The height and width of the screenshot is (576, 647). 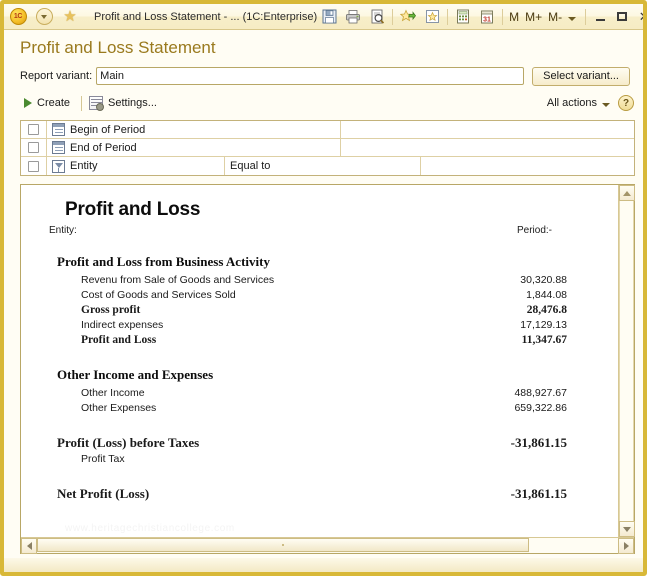 What do you see at coordinates (283, 545) in the screenshot?
I see `horizontal-scroll-thumb` at bounding box center [283, 545].